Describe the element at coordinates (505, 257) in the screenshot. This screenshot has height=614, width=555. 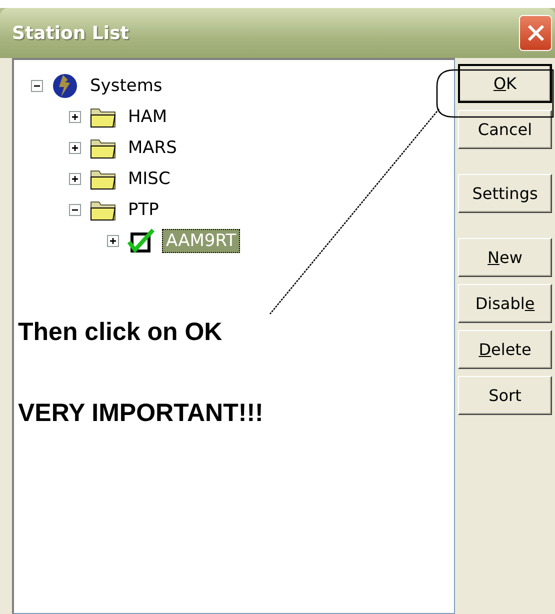
I see `dialog-button: New` at that location.